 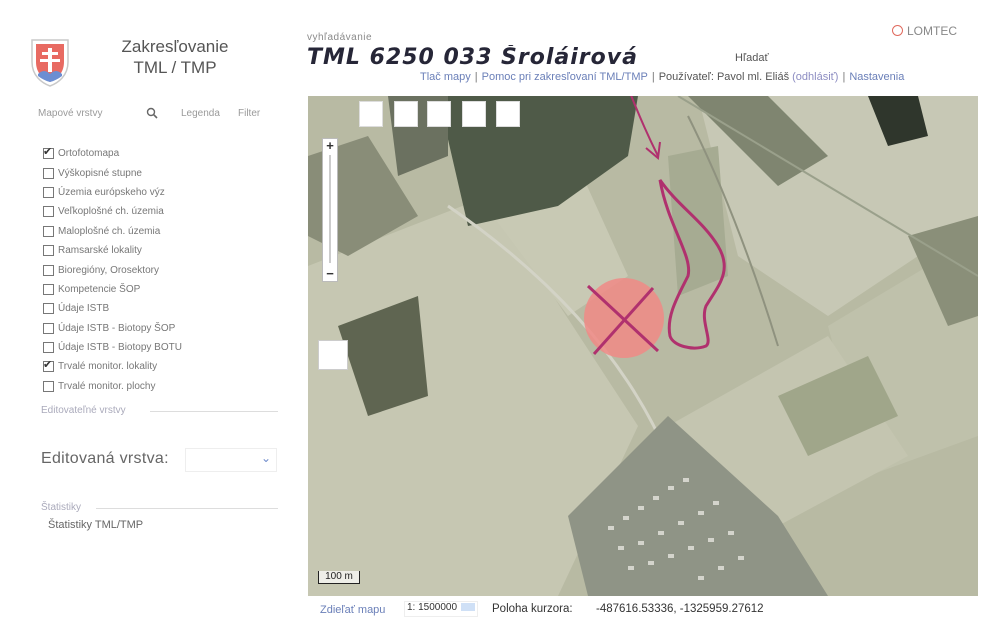 What do you see at coordinates (815, 77) in the screenshot?
I see `logout-link: (odhlásiť)` at bounding box center [815, 77].